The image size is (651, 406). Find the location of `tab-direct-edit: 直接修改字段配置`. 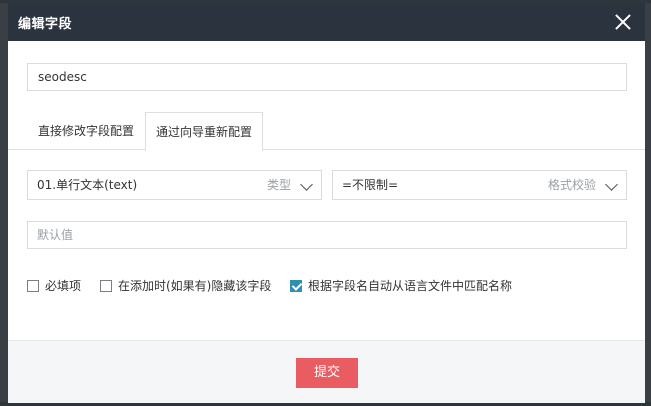

tab-direct-edit: 直接修改字段配置 is located at coordinates (86, 131).